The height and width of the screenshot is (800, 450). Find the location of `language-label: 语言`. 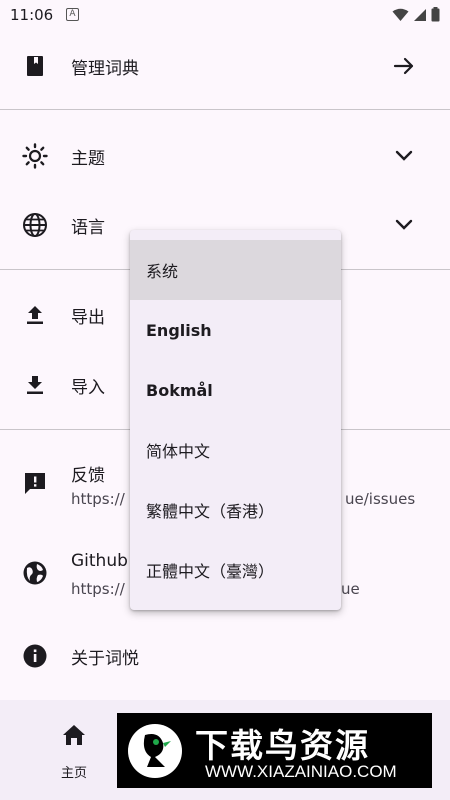

language-label: 语言 is located at coordinates (88, 227).